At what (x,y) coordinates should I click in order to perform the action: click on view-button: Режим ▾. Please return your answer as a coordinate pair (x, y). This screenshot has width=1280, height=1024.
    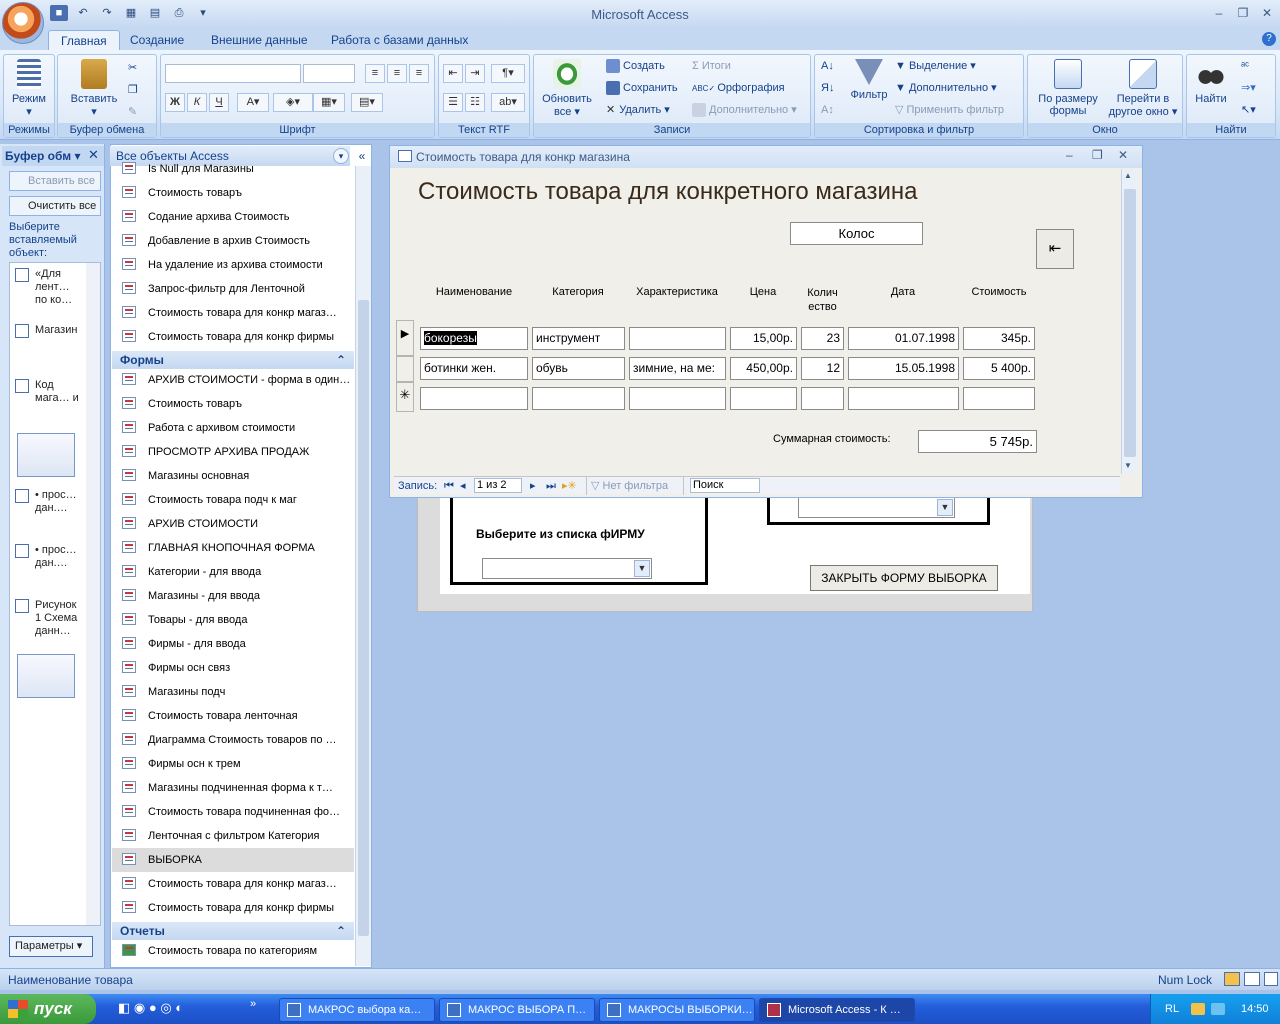
    Looking at the image, I should click on (29, 87).